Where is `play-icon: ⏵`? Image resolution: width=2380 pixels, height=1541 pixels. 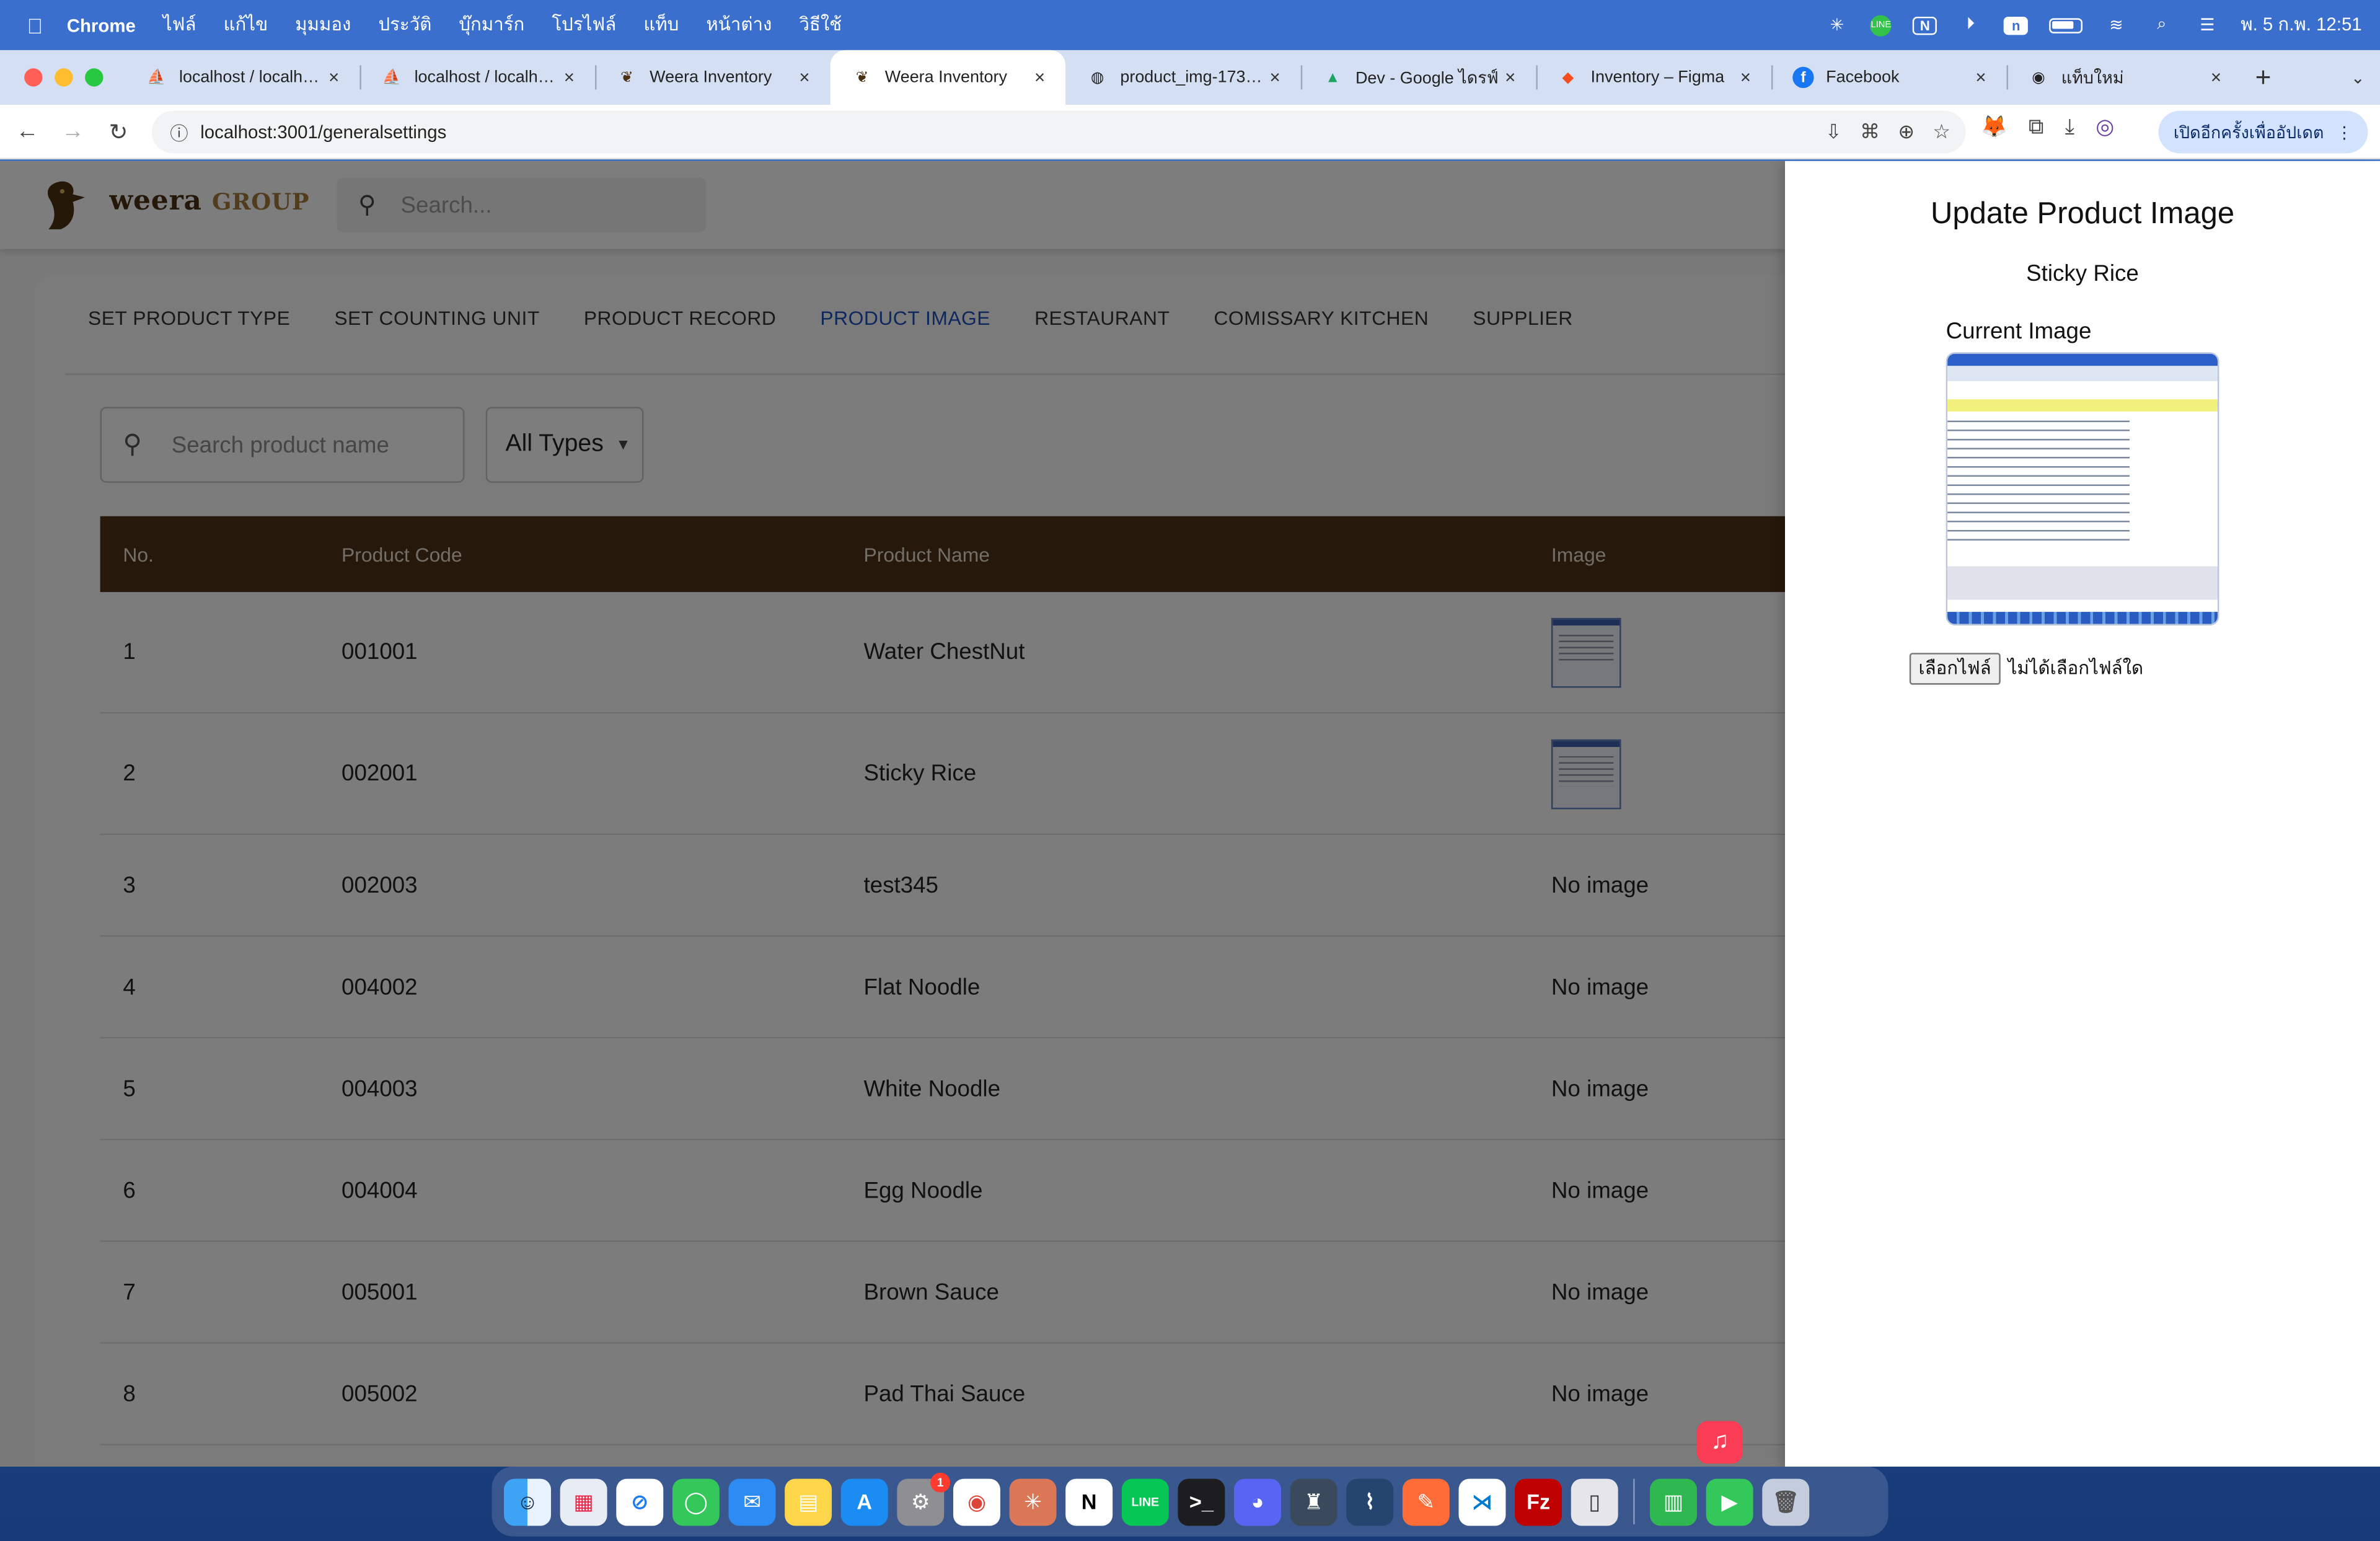
play-icon: ⏵ is located at coordinates (1971, 24).